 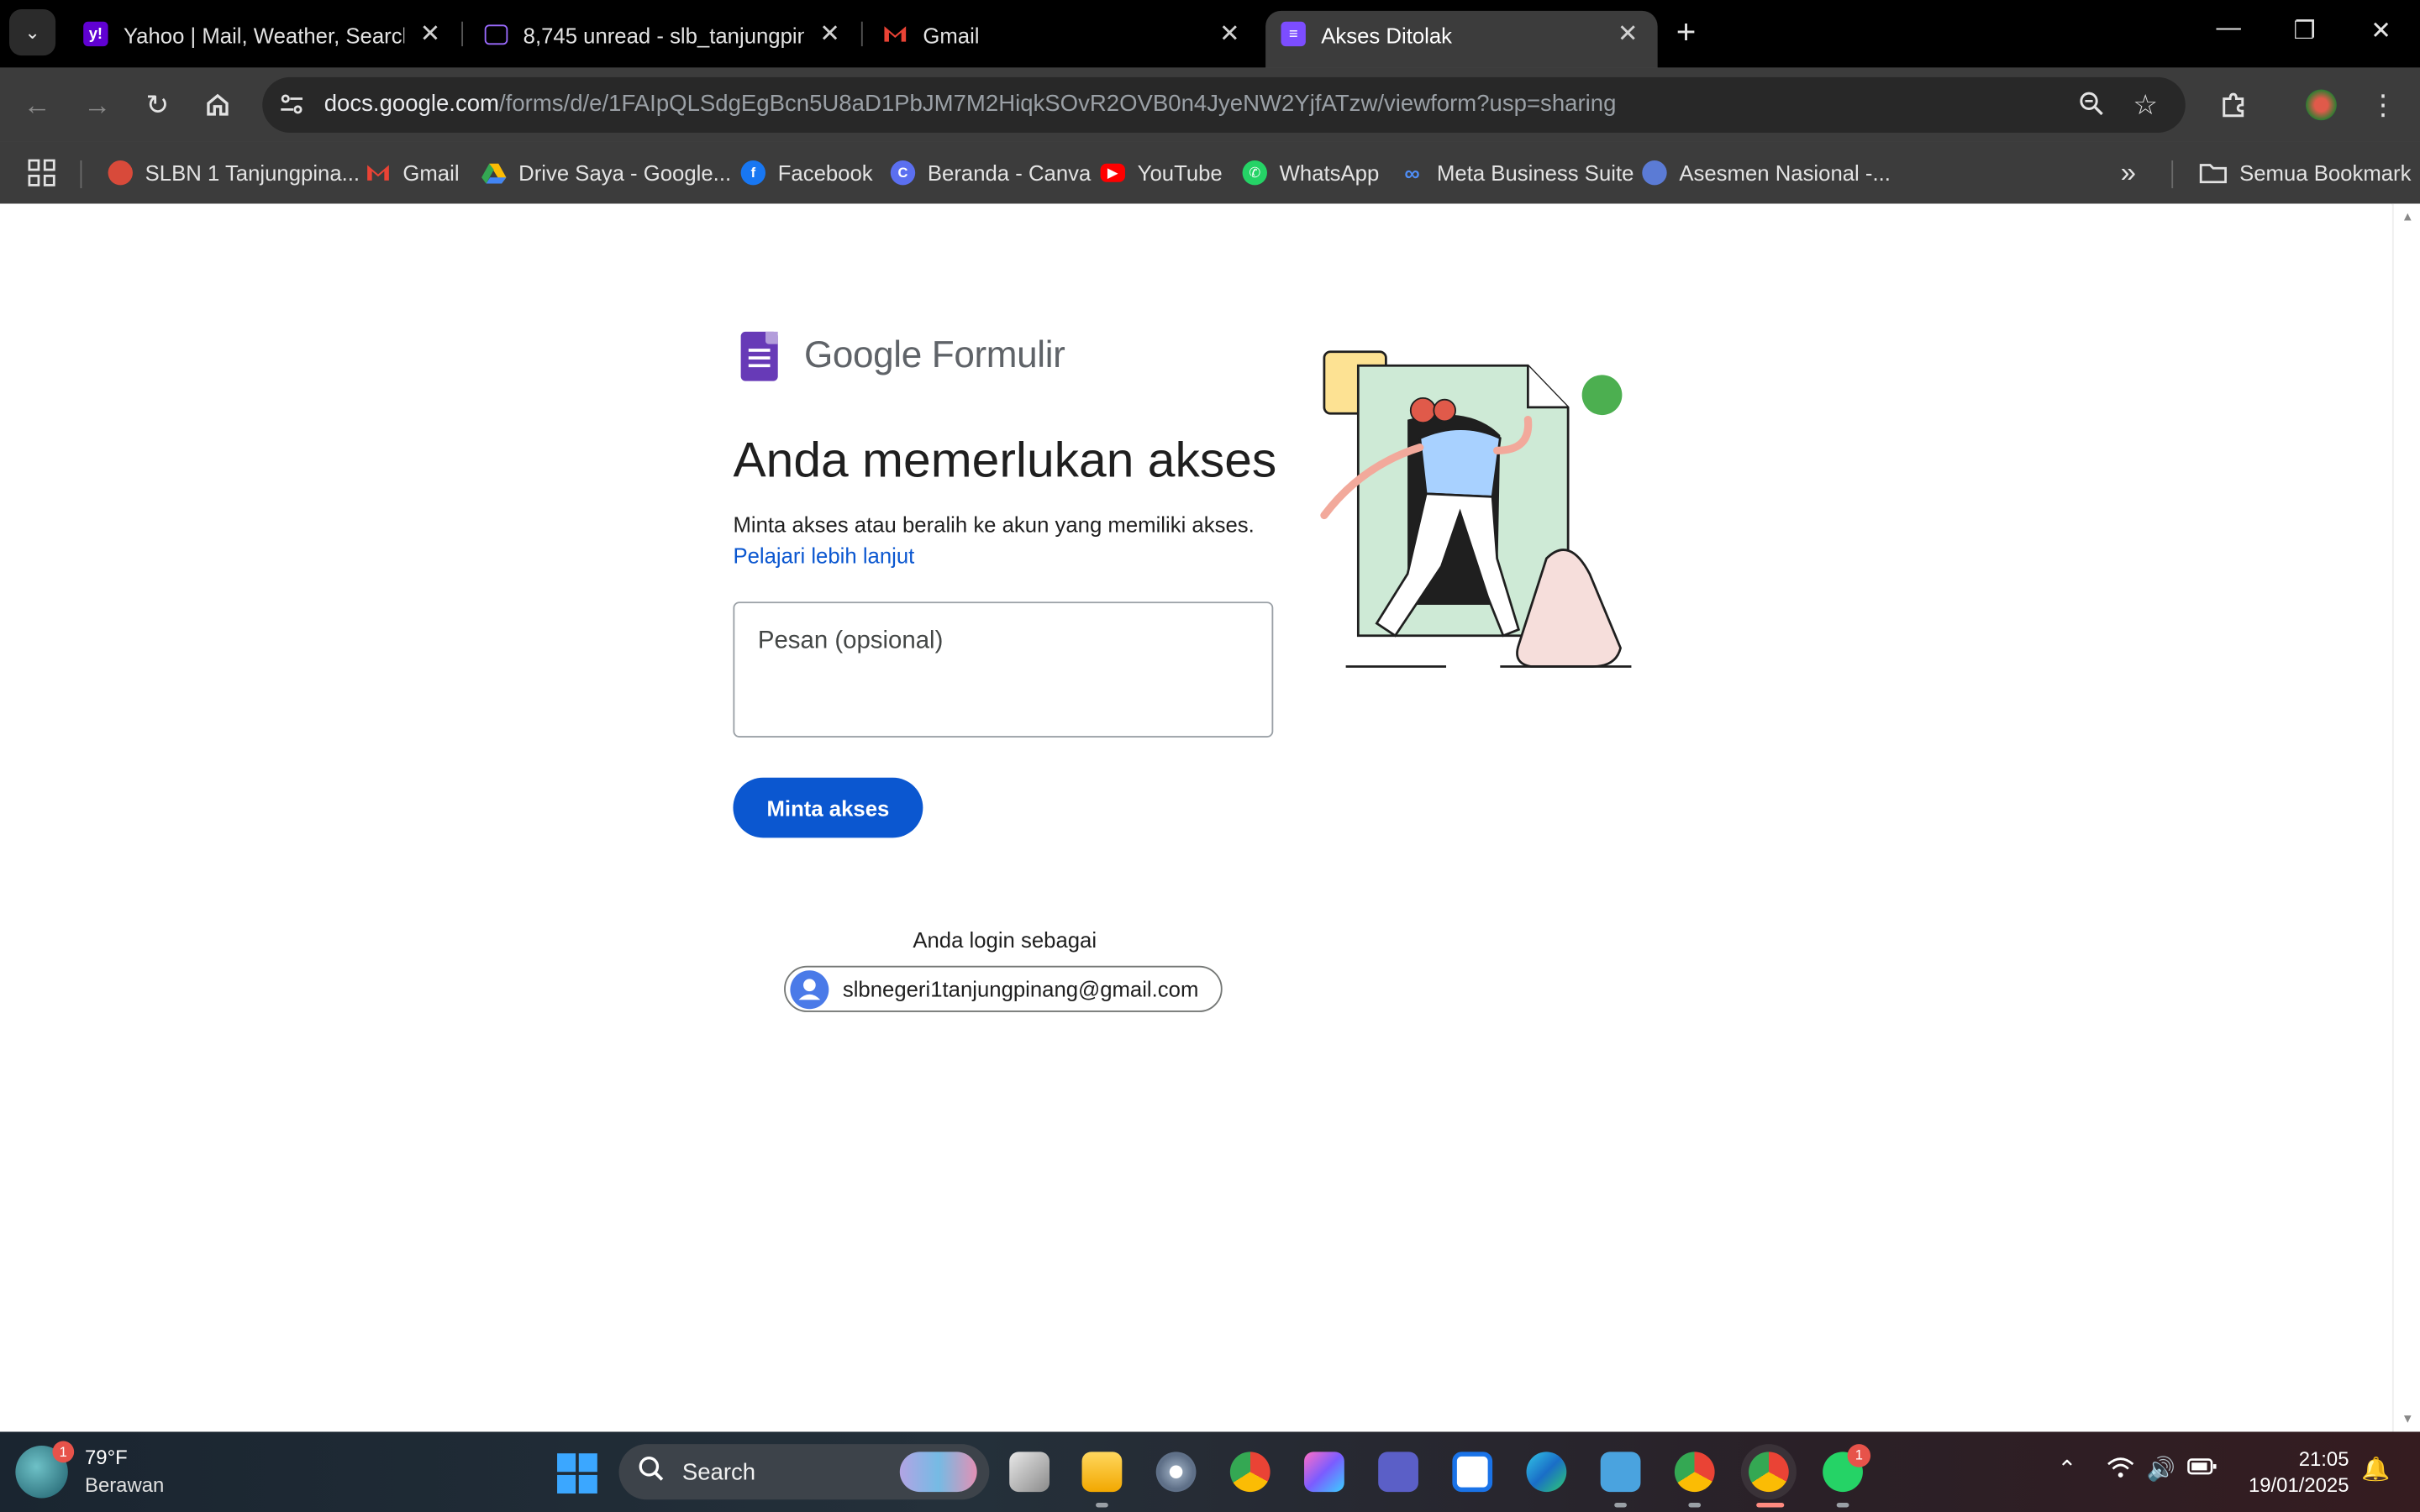 What do you see at coordinates (1324, 1472) in the screenshot?
I see `copilot-icon` at bounding box center [1324, 1472].